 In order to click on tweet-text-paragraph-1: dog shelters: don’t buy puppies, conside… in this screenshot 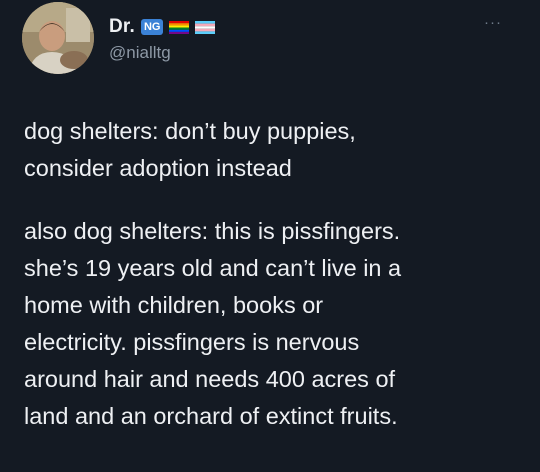, I will do `click(190, 149)`.